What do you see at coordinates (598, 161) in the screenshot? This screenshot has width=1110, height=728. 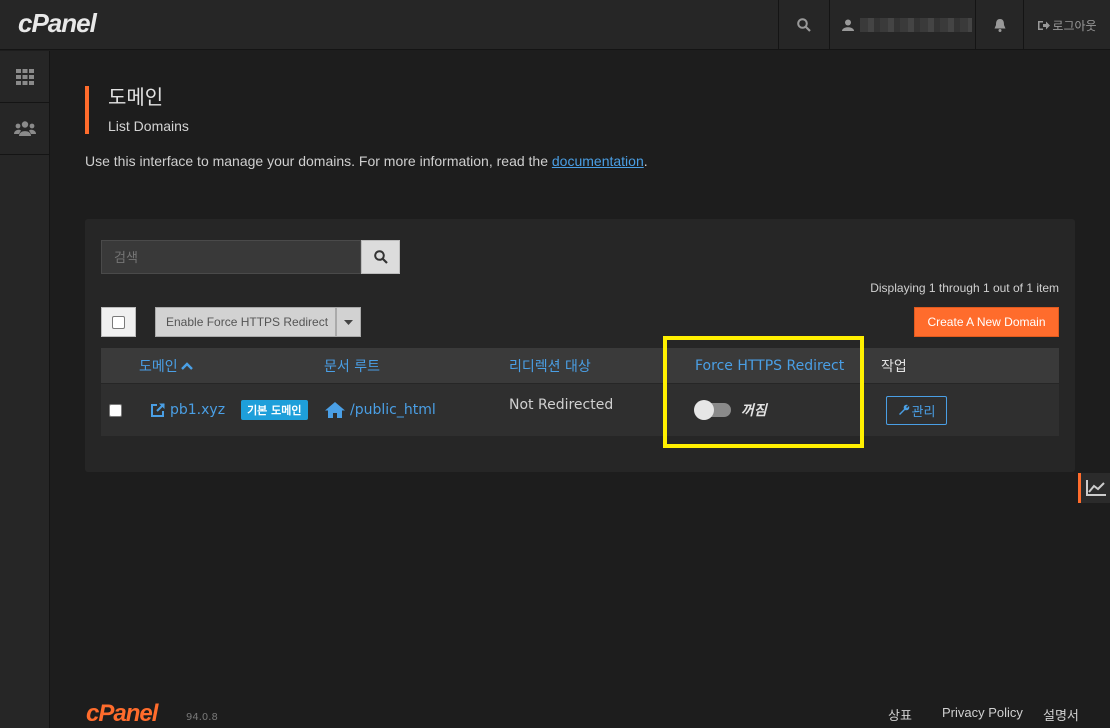 I see `documentation-link: documentation` at bounding box center [598, 161].